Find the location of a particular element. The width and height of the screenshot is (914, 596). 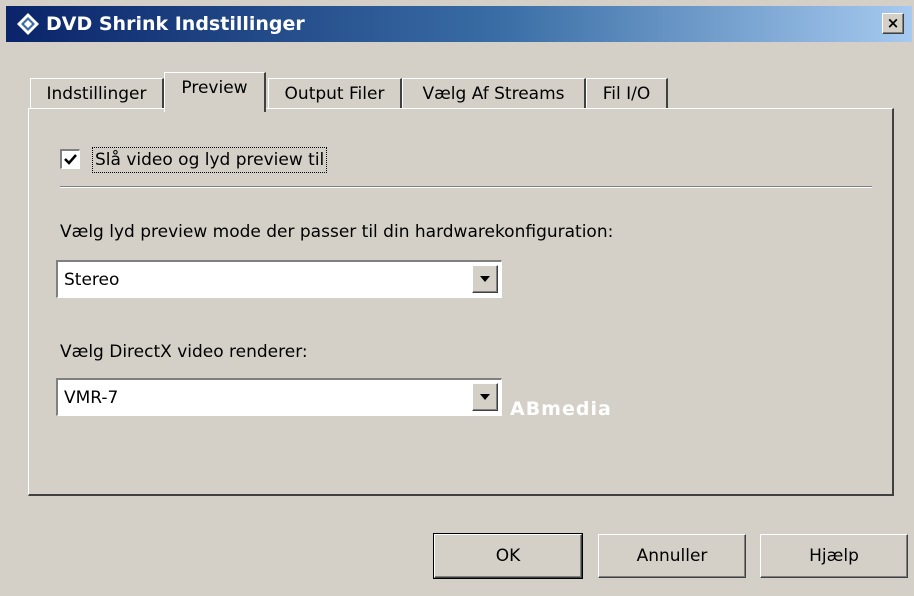

watermark-logo: ABmedia is located at coordinates (561, 409).